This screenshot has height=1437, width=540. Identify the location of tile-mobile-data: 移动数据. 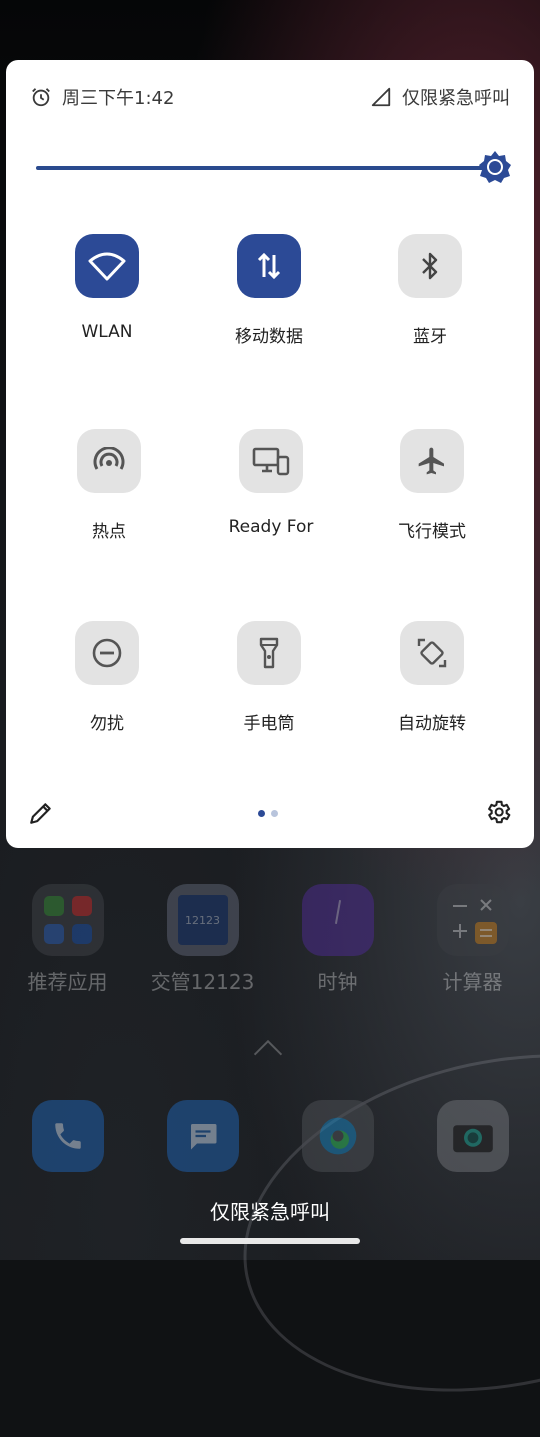
(269, 290).